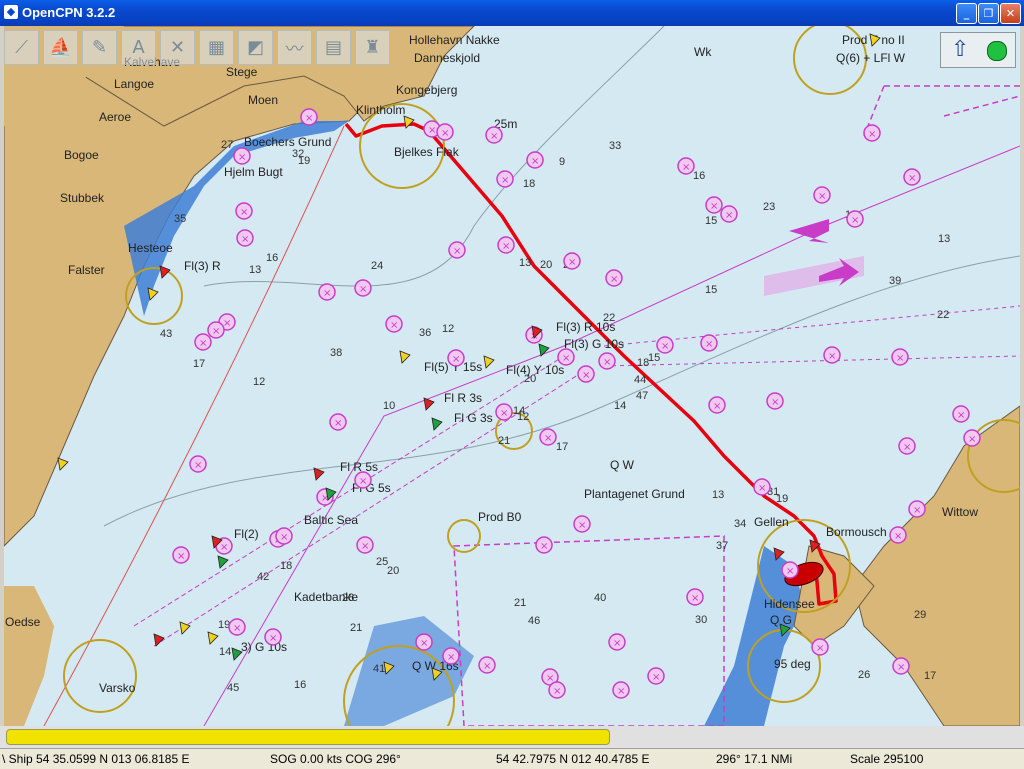 The height and width of the screenshot is (769, 1024). I want to click on chart-bar-progress, so click(308, 737).